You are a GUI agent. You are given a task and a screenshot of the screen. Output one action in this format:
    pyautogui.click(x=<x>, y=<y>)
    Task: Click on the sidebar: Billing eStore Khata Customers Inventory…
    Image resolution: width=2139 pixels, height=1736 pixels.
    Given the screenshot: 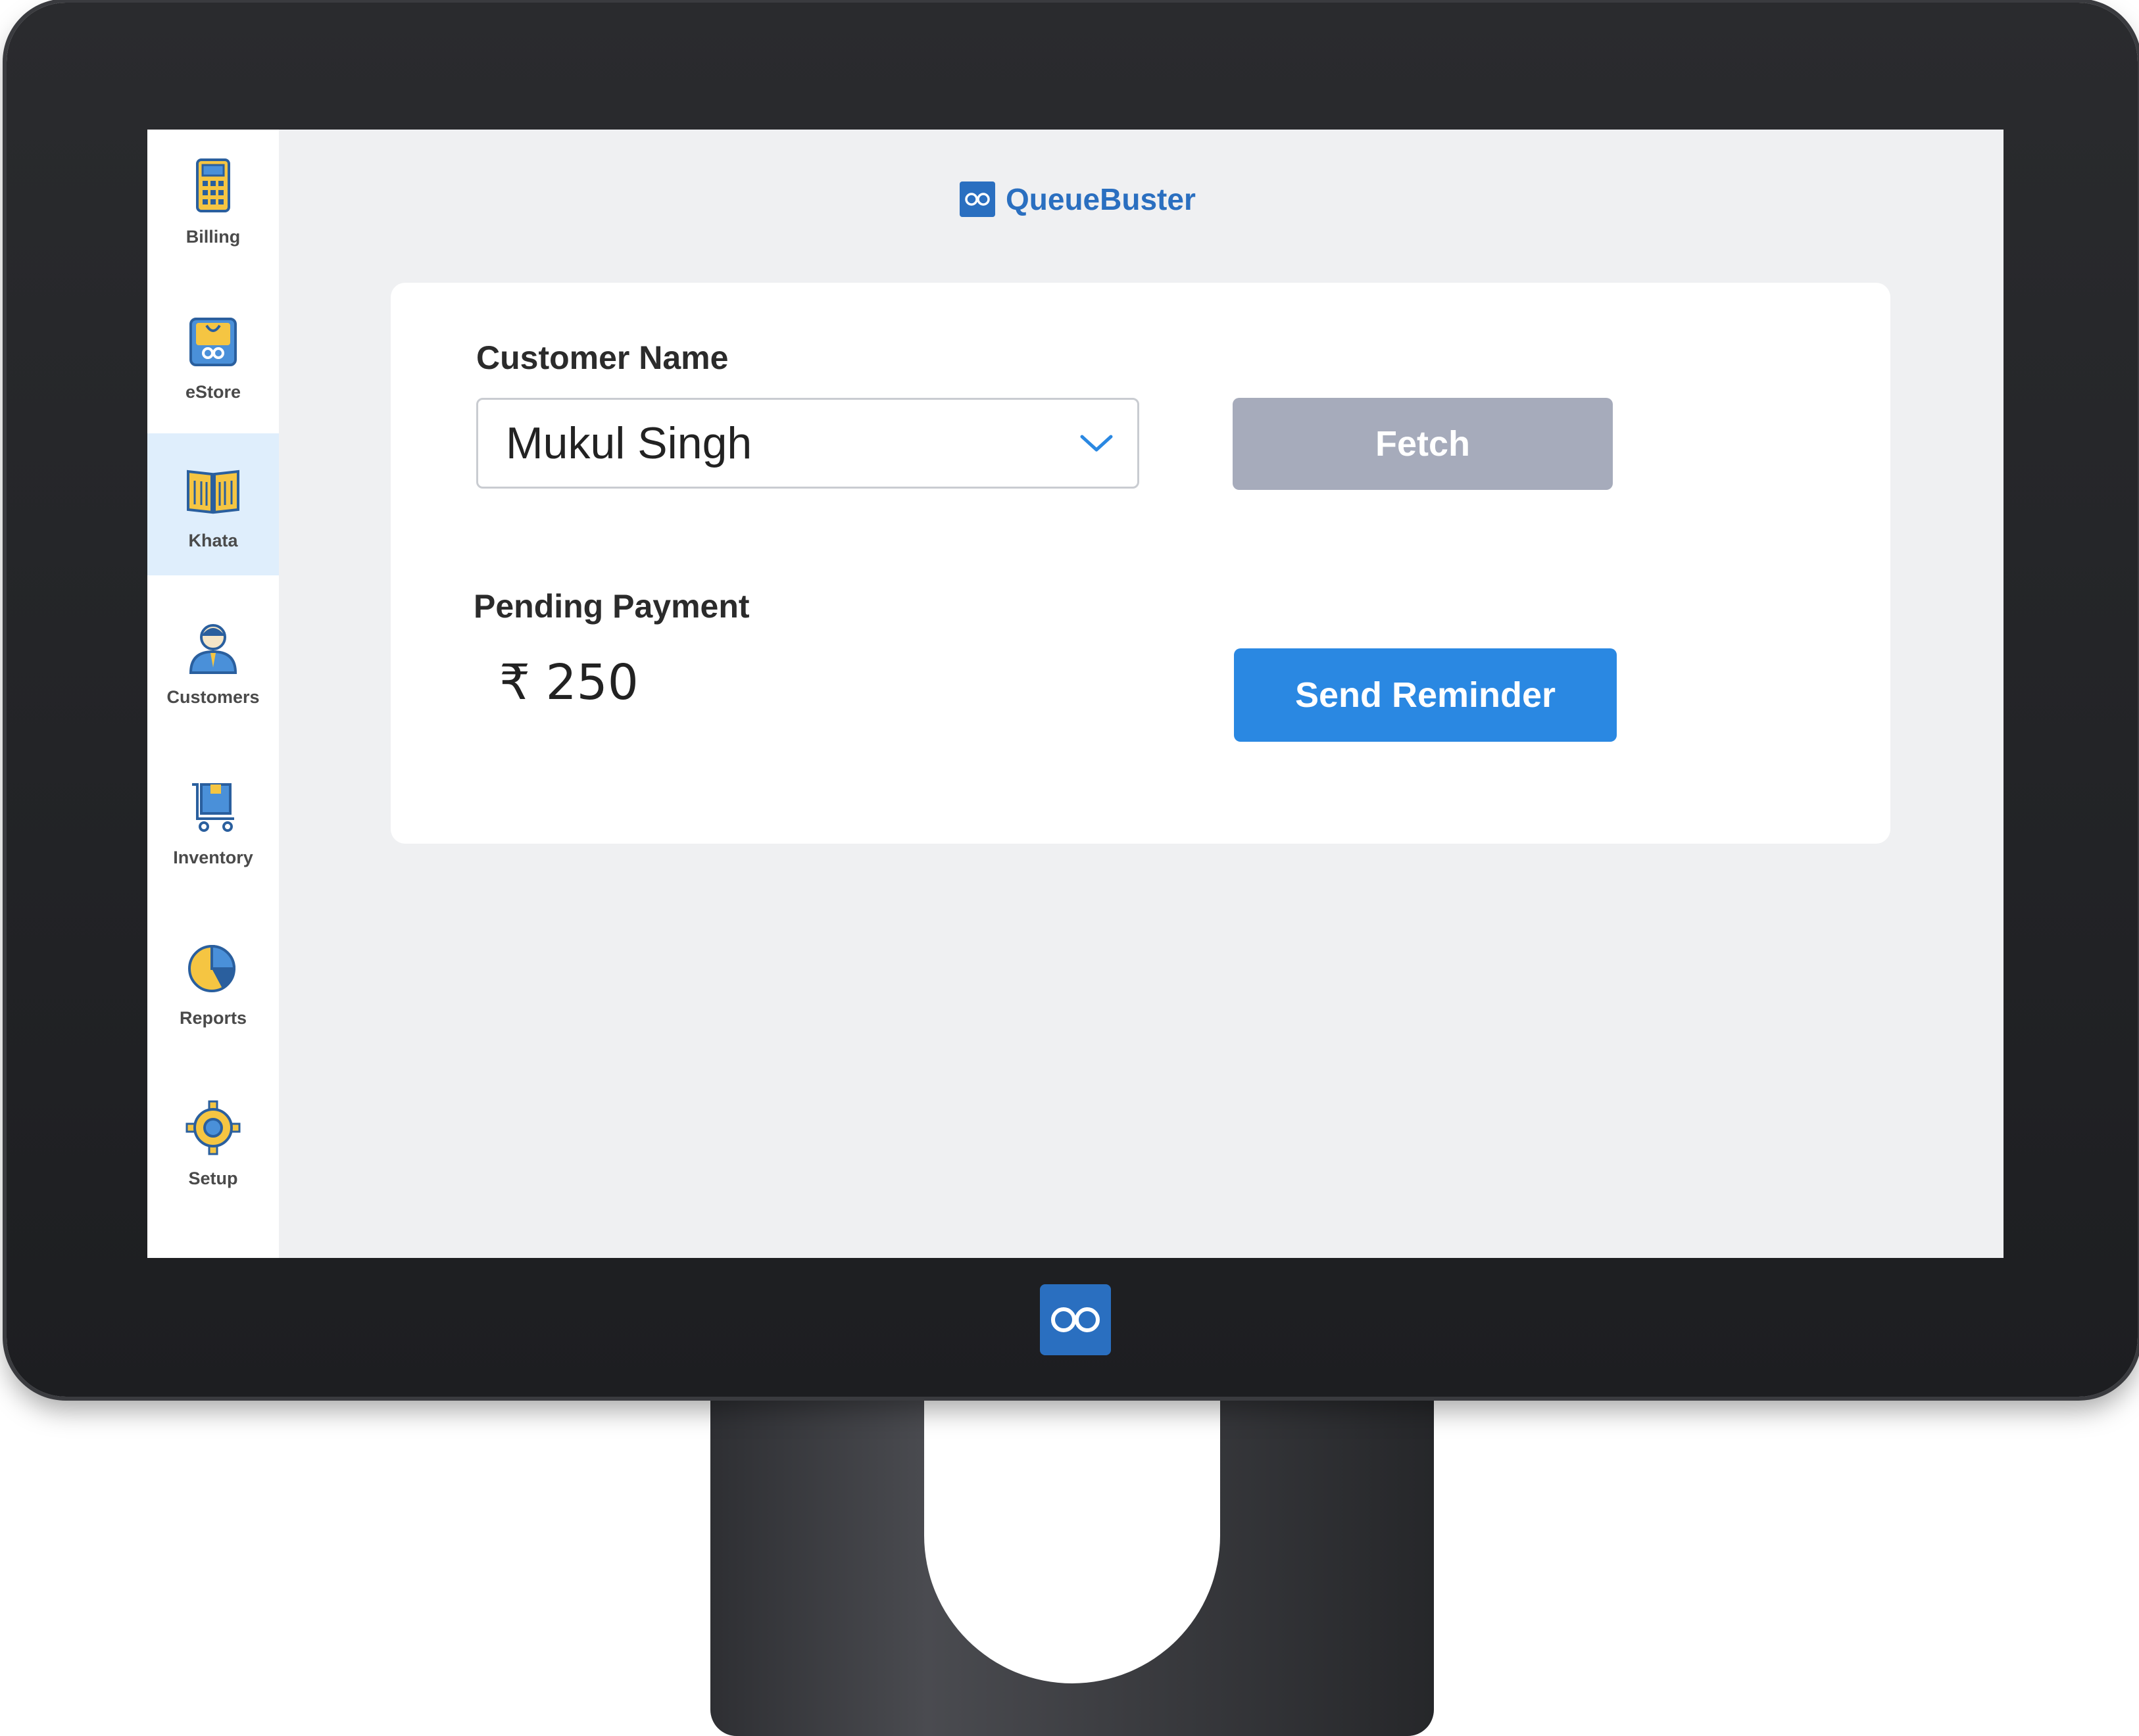 What is the action you would take?
    pyautogui.click(x=213, y=694)
    